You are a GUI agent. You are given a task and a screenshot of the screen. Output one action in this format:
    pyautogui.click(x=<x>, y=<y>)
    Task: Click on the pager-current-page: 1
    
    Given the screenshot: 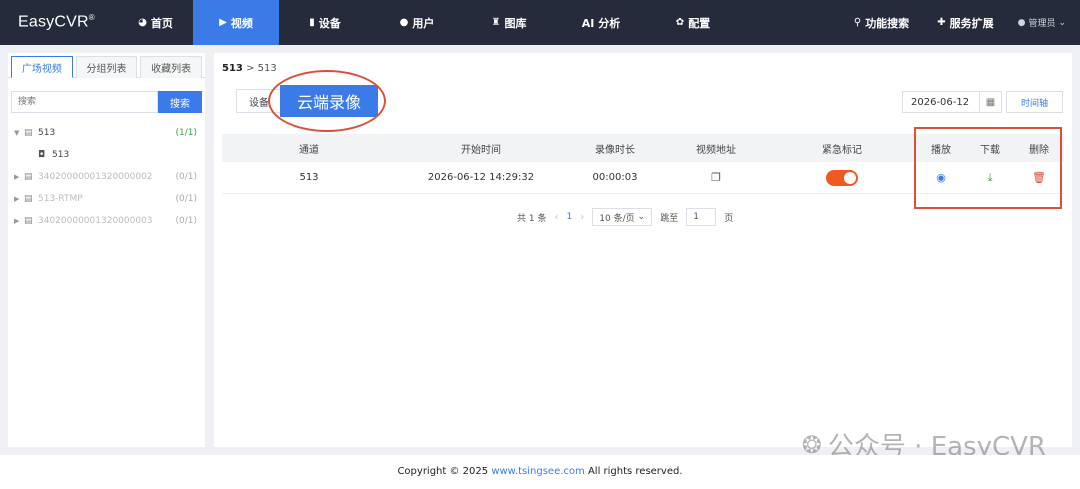 What is the action you would take?
    pyautogui.click(x=569, y=217)
    